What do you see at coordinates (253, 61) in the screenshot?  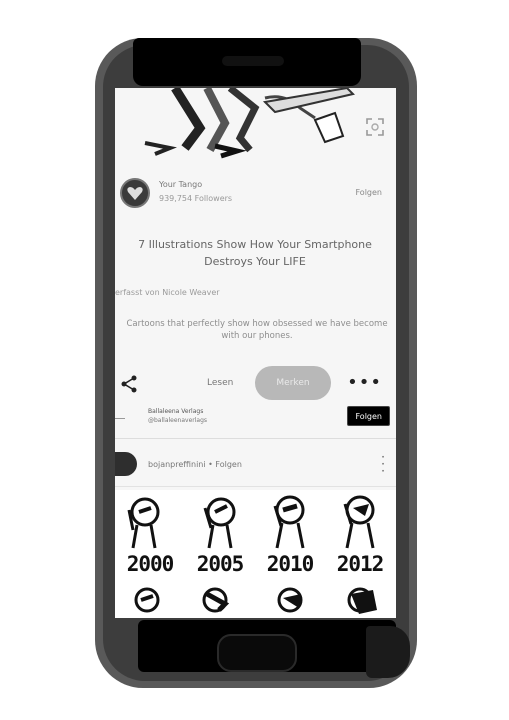 I see `speaker-grille` at bounding box center [253, 61].